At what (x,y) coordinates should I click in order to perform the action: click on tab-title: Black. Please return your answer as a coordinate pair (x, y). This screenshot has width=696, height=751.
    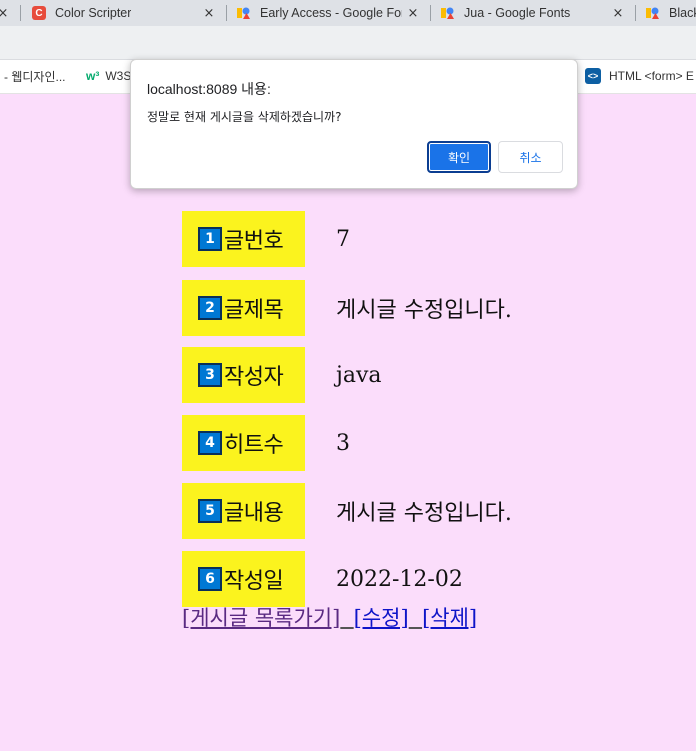
    Looking at the image, I should click on (682, 13).